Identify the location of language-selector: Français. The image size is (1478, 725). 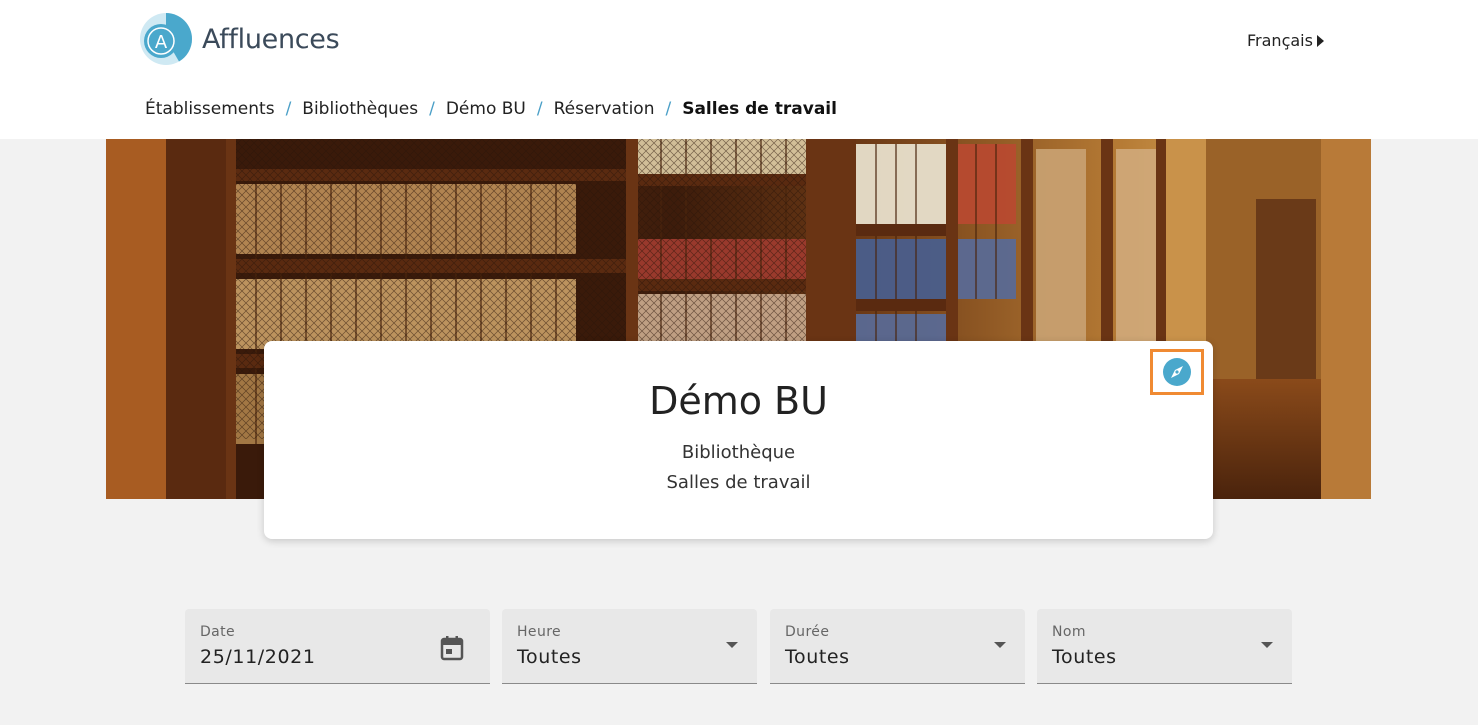
(1285, 40).